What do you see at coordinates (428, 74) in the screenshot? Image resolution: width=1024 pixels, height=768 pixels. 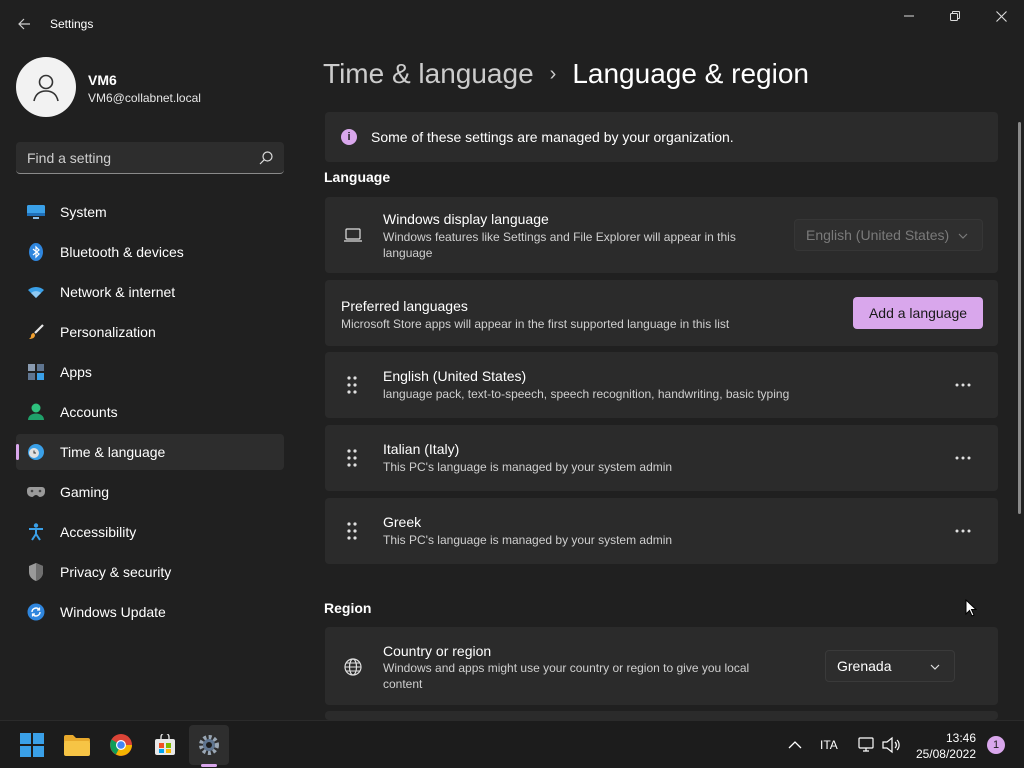 I see `breadcrumb-parent: Time & language` at bounding box center [428, 74].